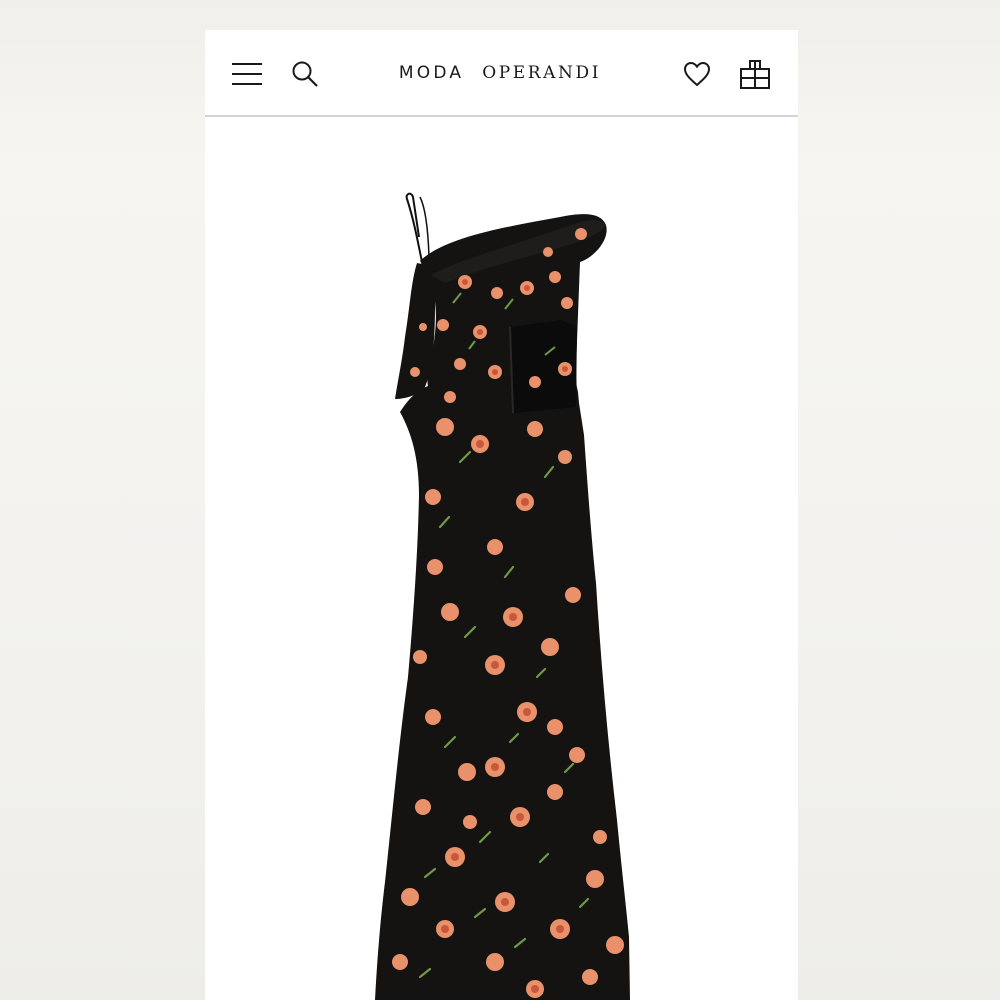 The image size is (1000, 1000). I want to click on wishlist-button, so click(697, 74).